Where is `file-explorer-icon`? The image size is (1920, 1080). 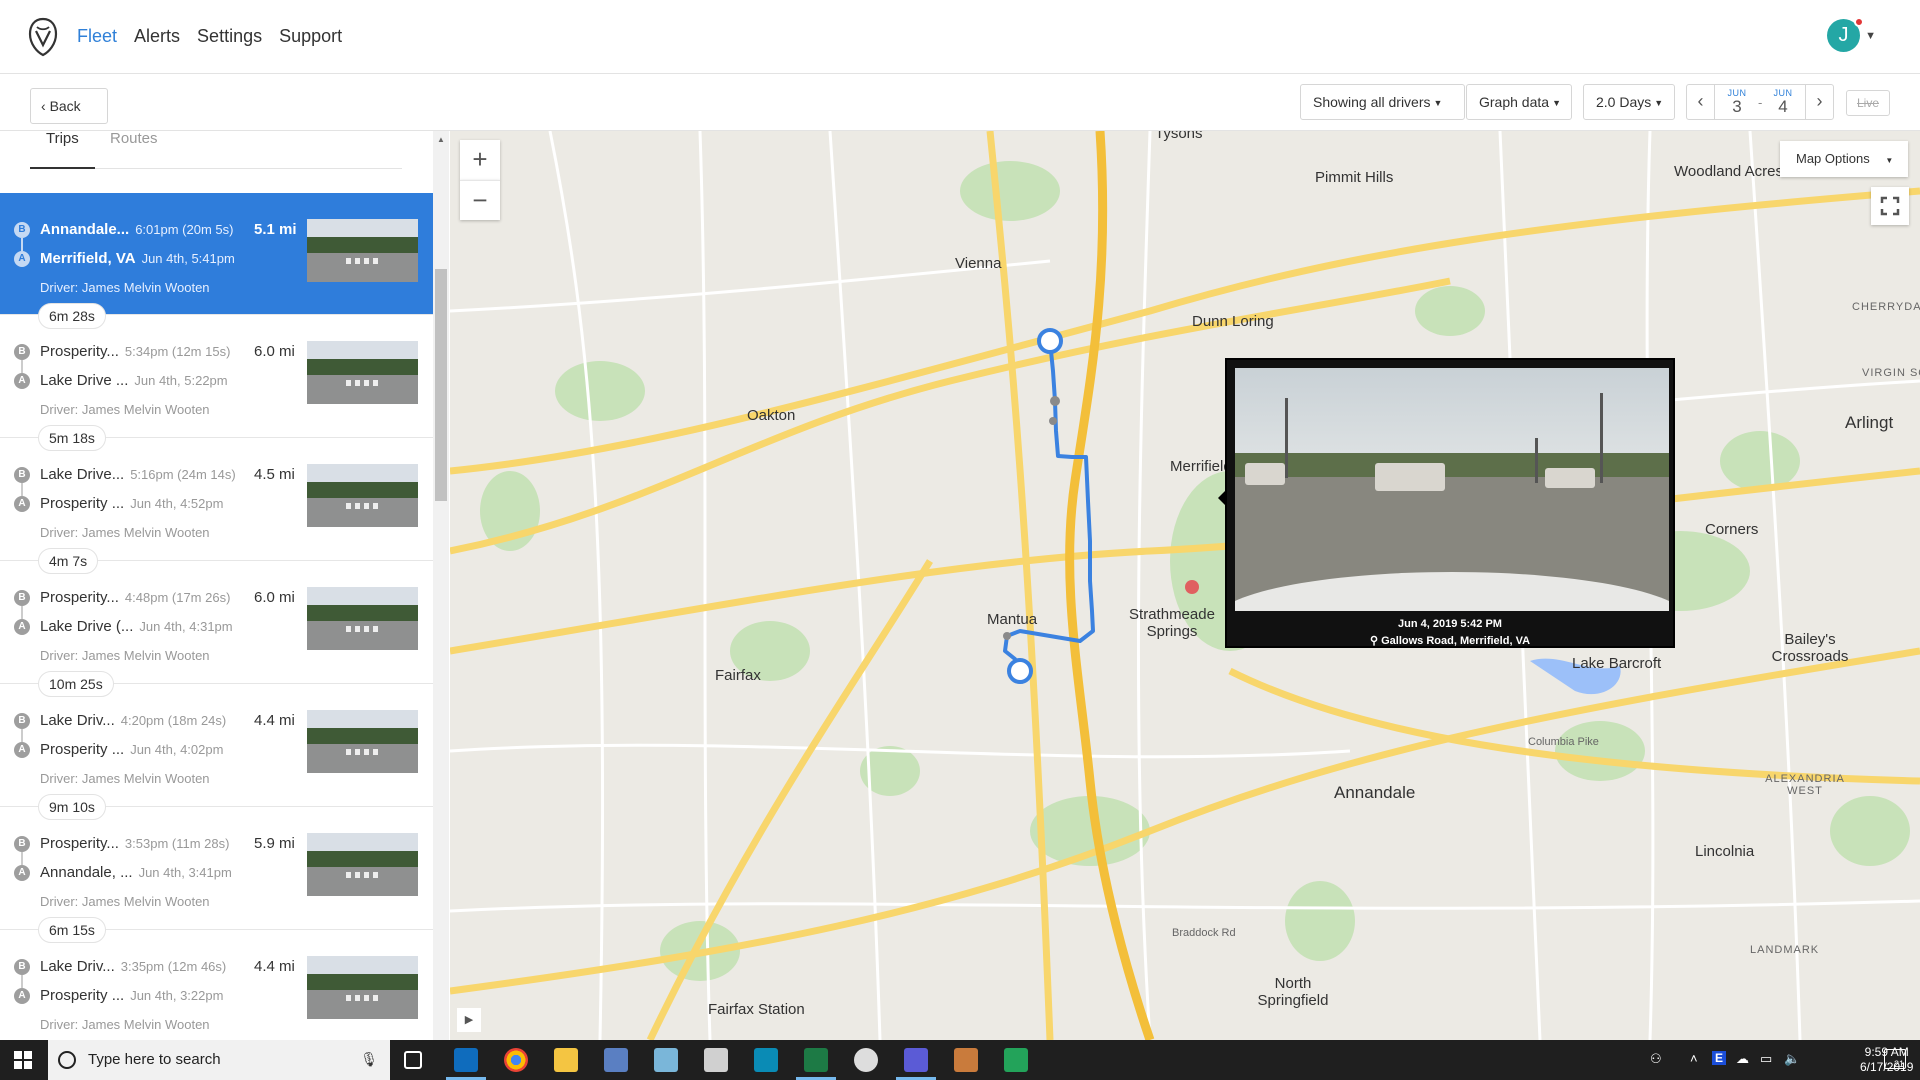
file-explorer-icon is located at coordinates (566, 1060).